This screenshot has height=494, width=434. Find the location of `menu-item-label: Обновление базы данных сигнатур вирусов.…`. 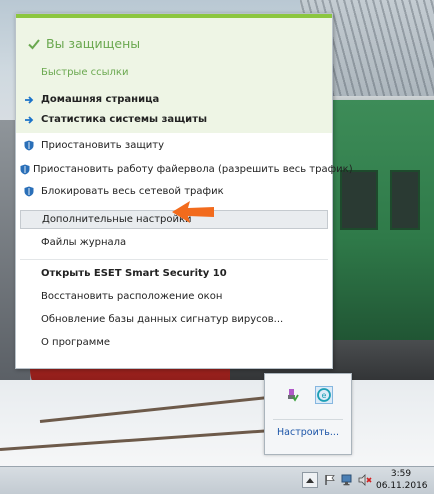

menu-item-label: Обновление базы данных сигнатур вирусов.… is located at coordinates (162, 319).